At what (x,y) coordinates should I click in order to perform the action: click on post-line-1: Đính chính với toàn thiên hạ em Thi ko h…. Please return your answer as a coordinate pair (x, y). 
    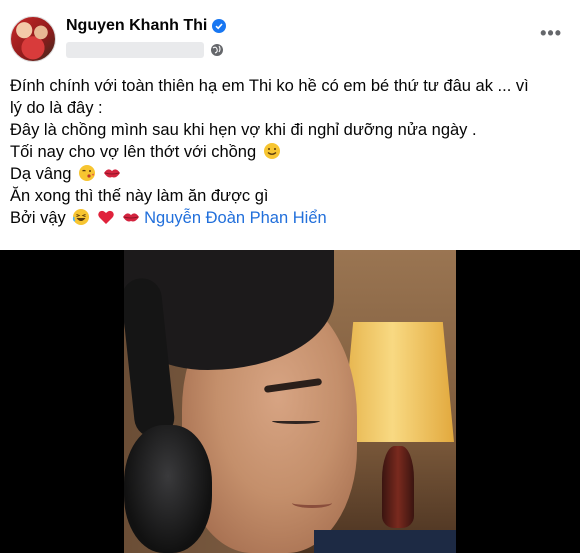
    Looking at the image, I should click on (269, 86).